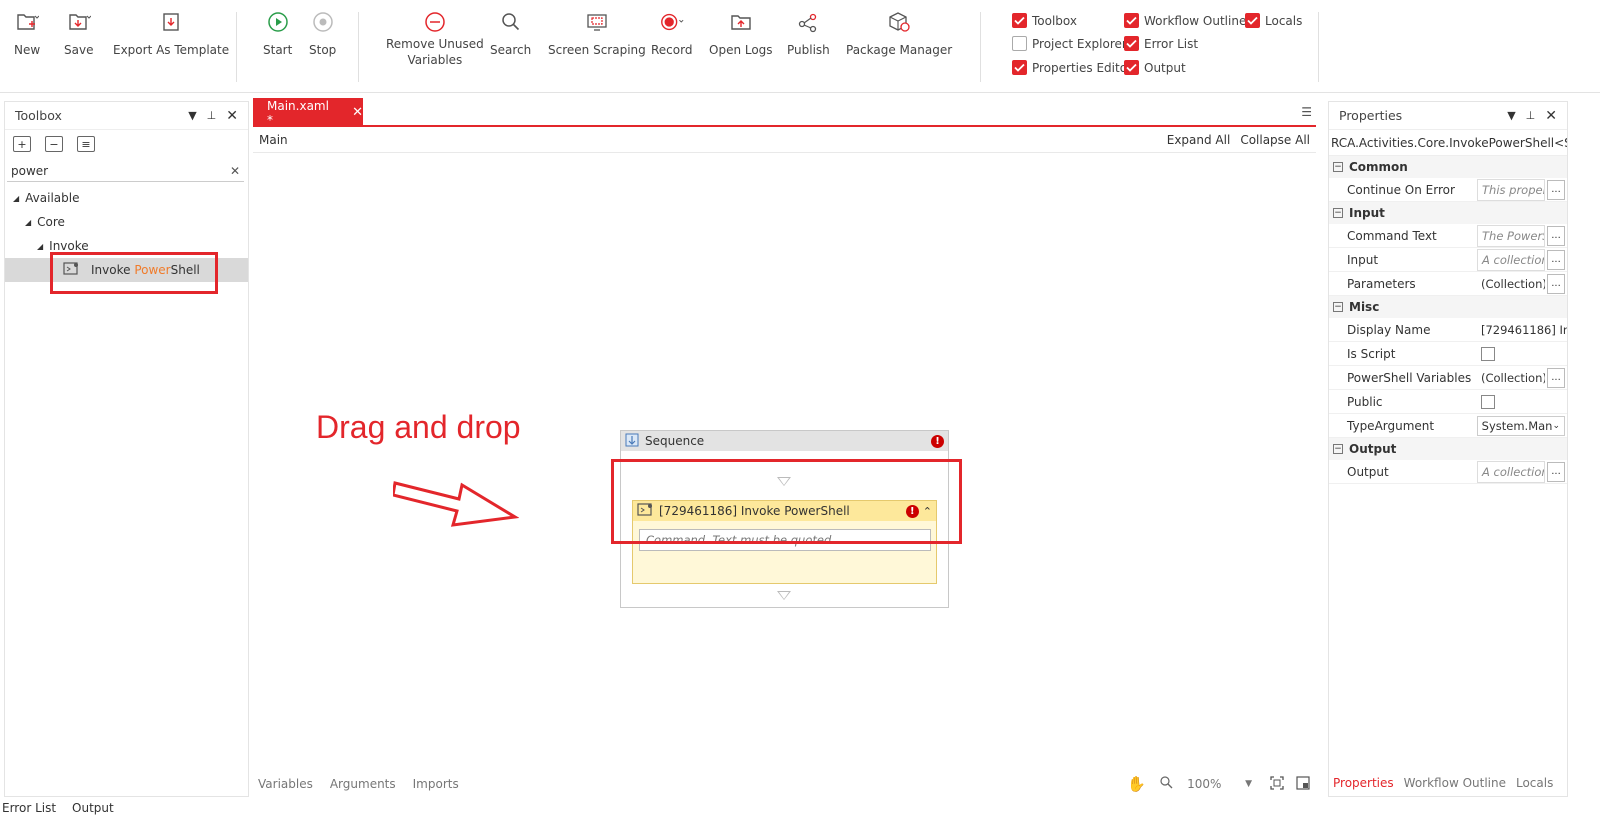 This screenshot has height=837, width=1600. What do you see at coordinates (79, 22) in the screenshot?
I see `save-icon` at bounding box center [79, 22].